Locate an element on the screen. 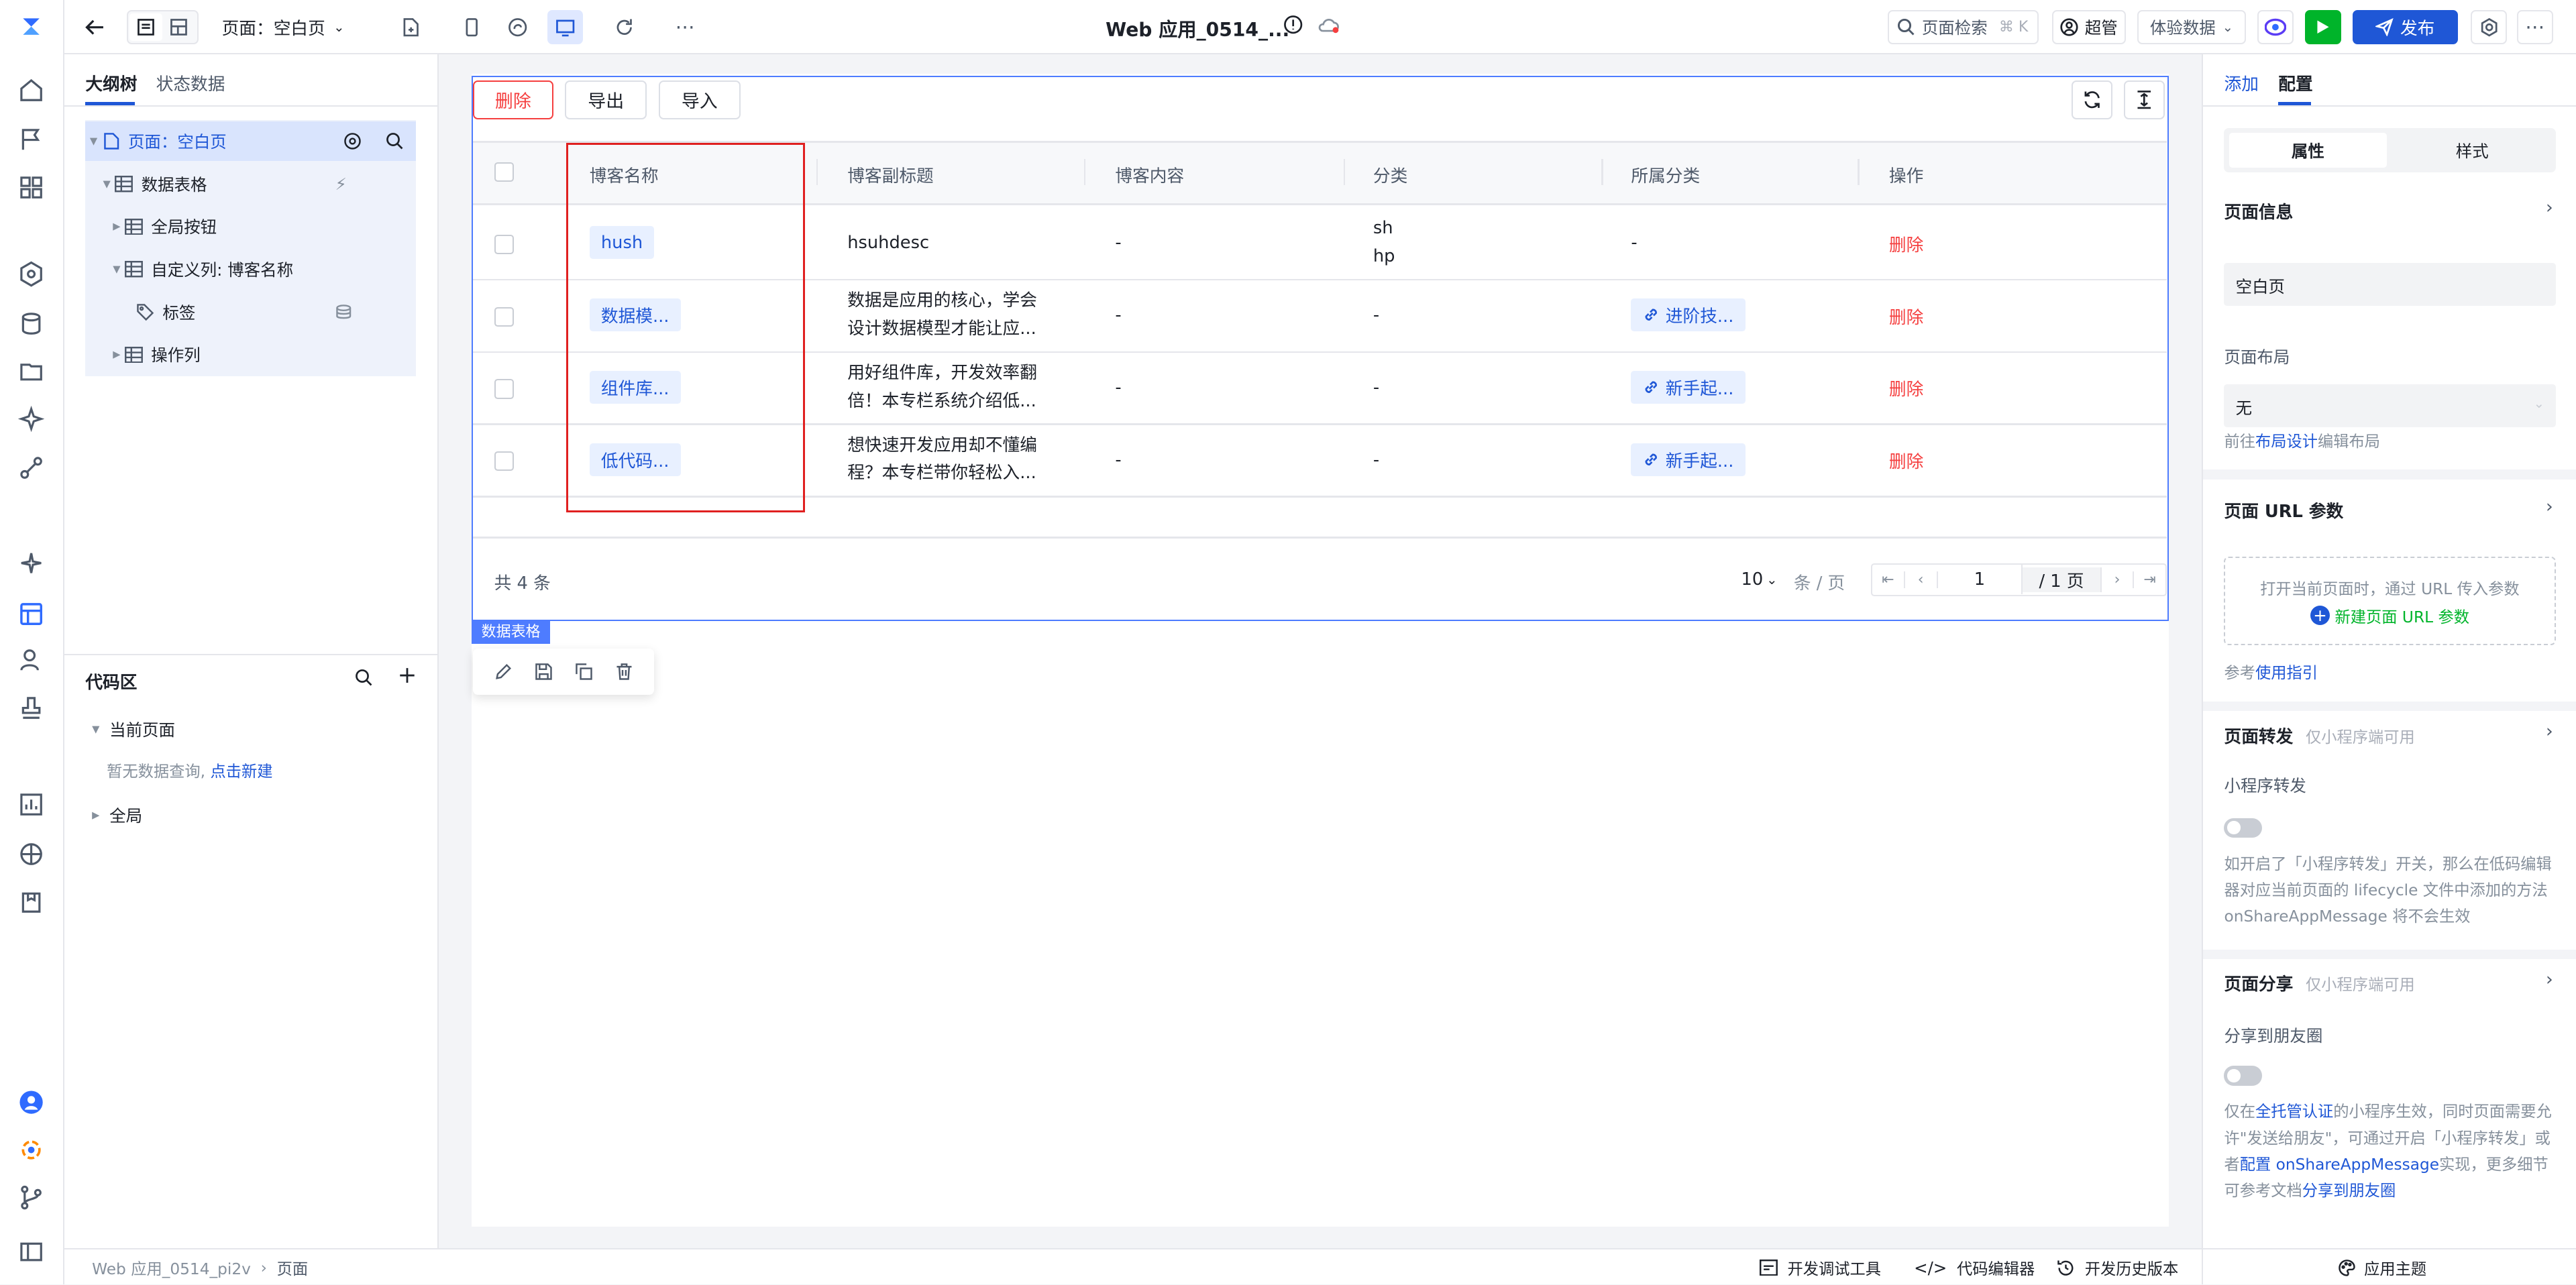 The height and width of the screenshot is (1285, 2576). forward-toggle is located at coordinates (2243, 828).